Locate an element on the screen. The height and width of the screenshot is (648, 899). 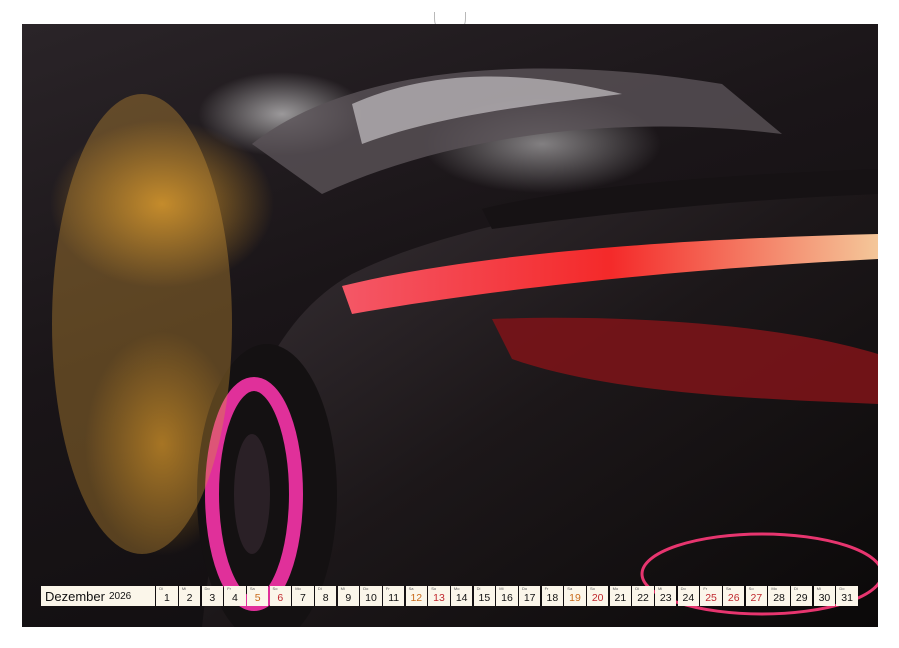
day-cell: Sa 19 is located at coordinates (575, 596).